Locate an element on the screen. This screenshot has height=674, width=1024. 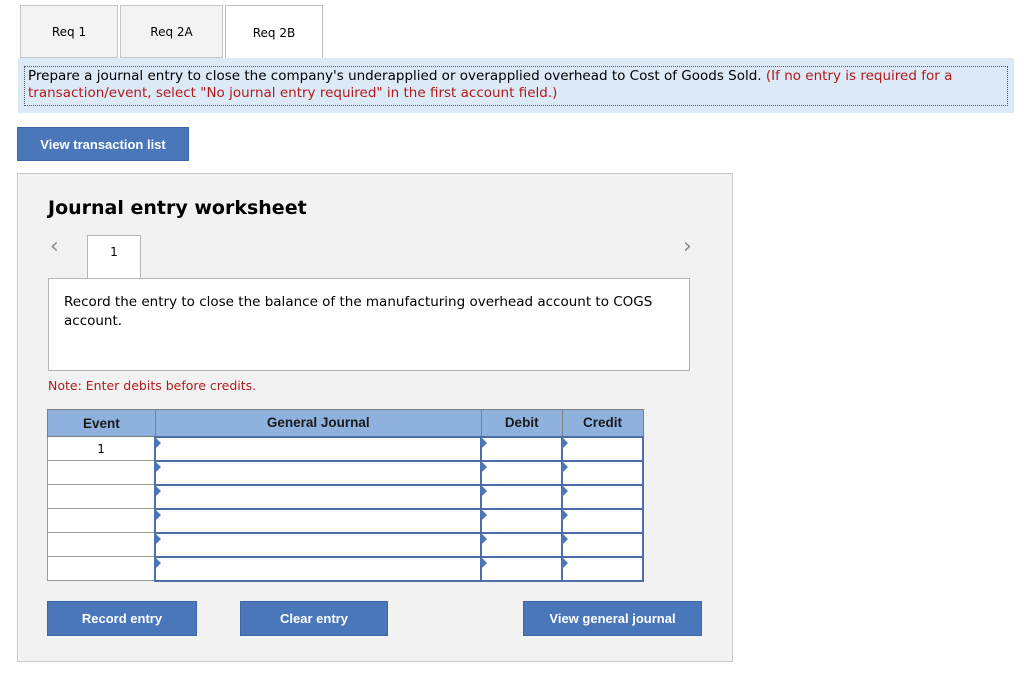
tab-req-2a: Req 2A is located at coordinates (171, 31).